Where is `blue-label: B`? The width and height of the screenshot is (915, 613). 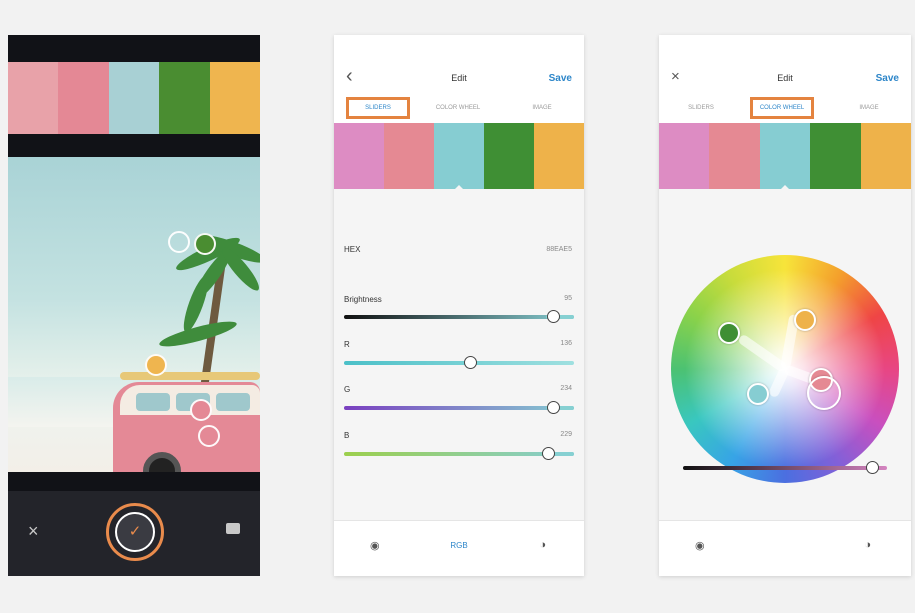 blue-label: B is located at coordinates (347, 435).